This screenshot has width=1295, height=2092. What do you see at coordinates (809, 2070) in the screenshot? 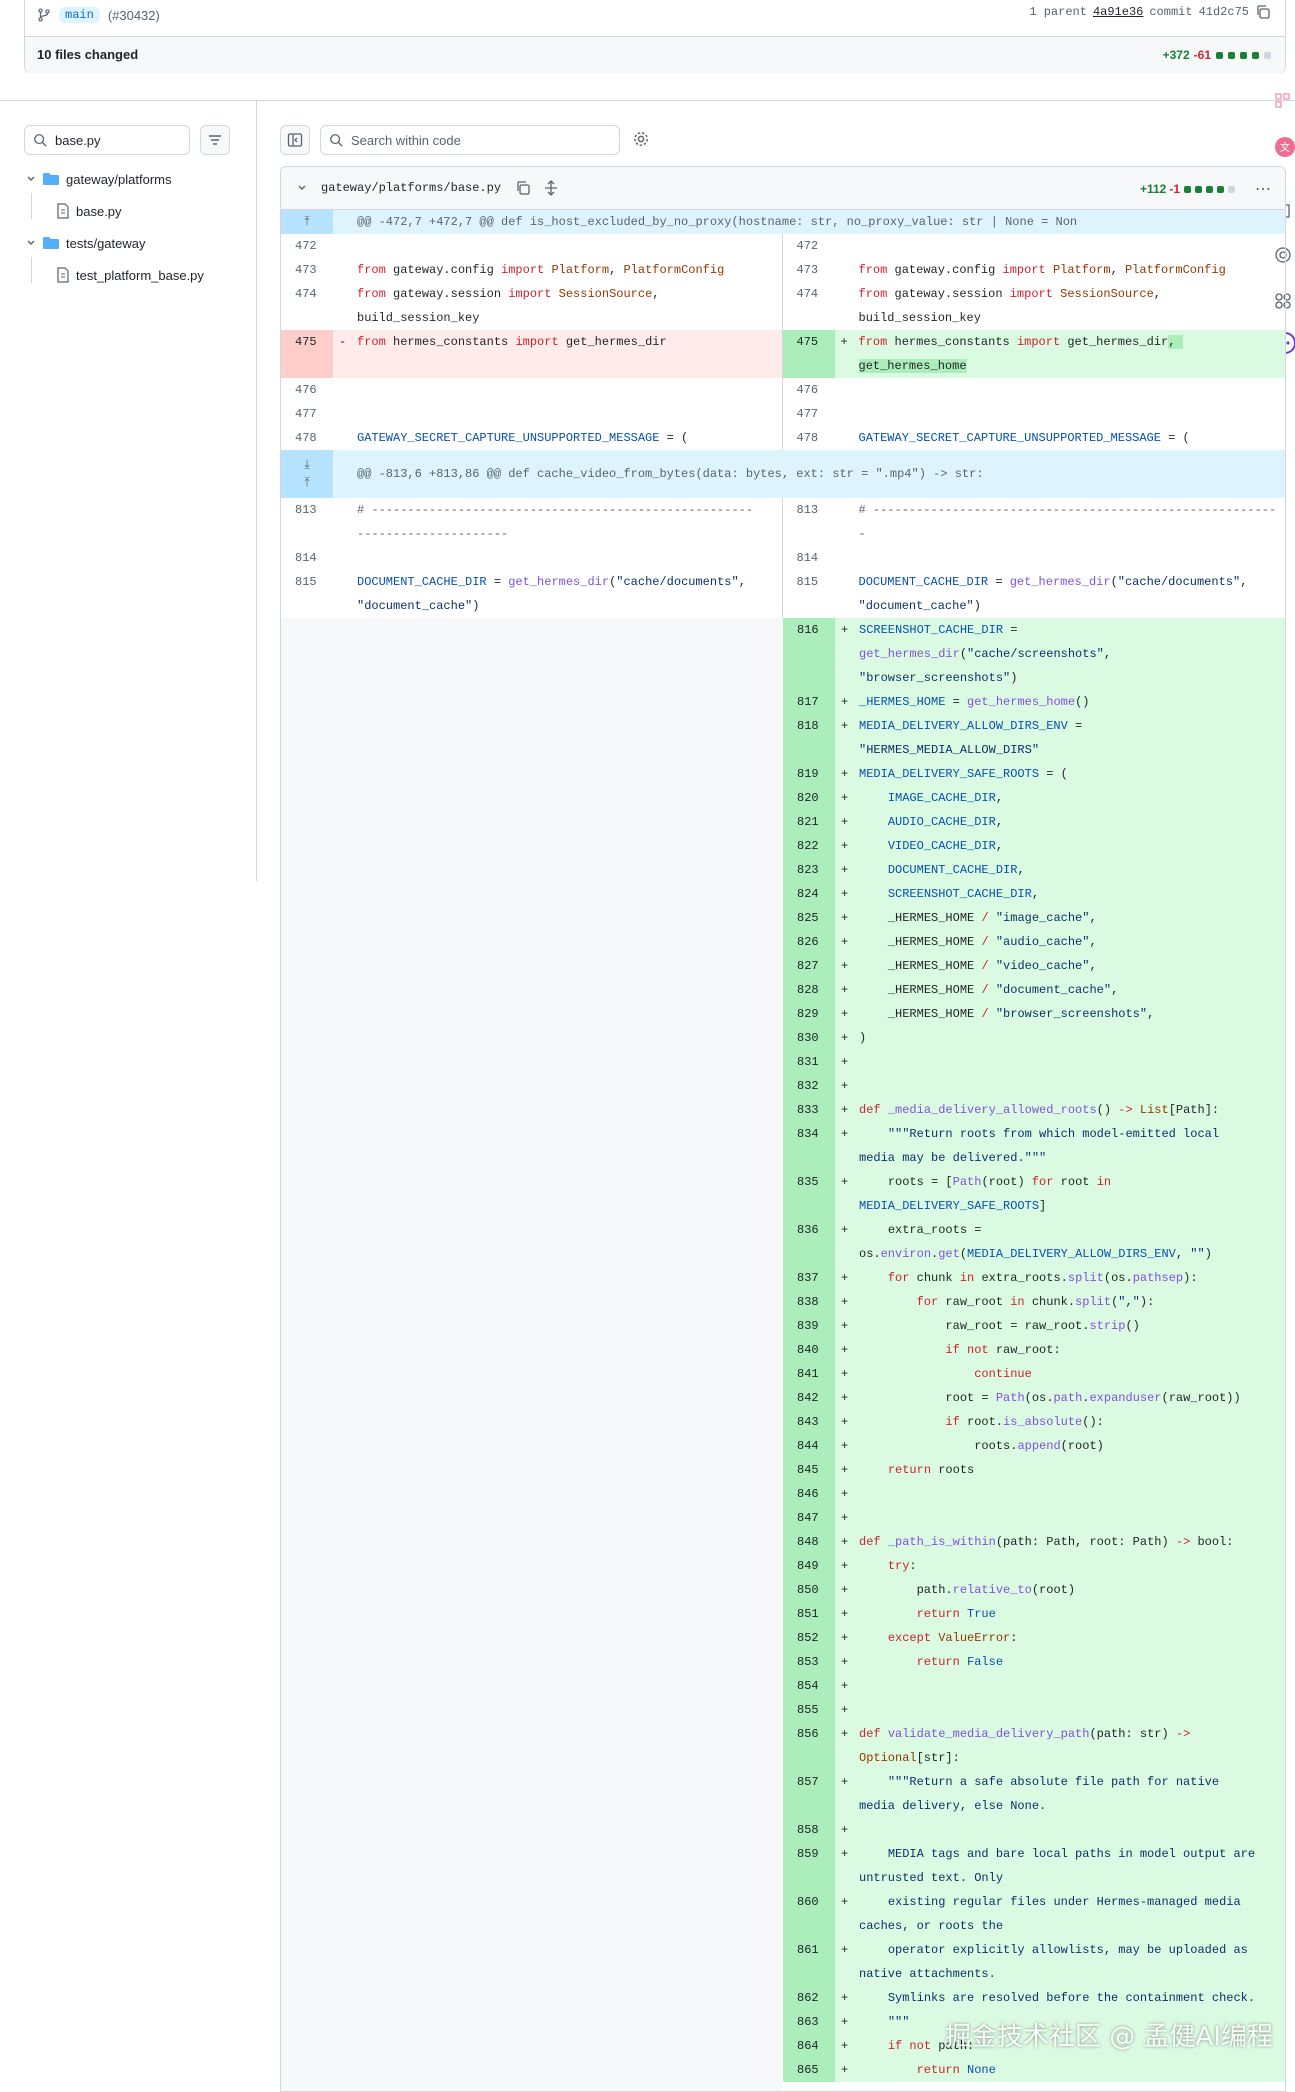
I see `line-number: 865` at bounding box center [809, 2070].